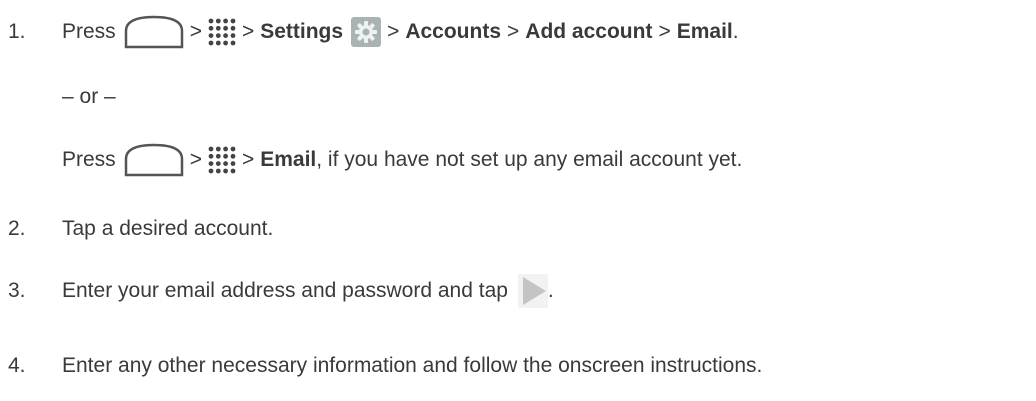 This screenshot has height=401, width=1036. What do you see at coordinates (17, 290) in the screenshot?
I see `step-number: 3.` at bounding box center [17, 290].